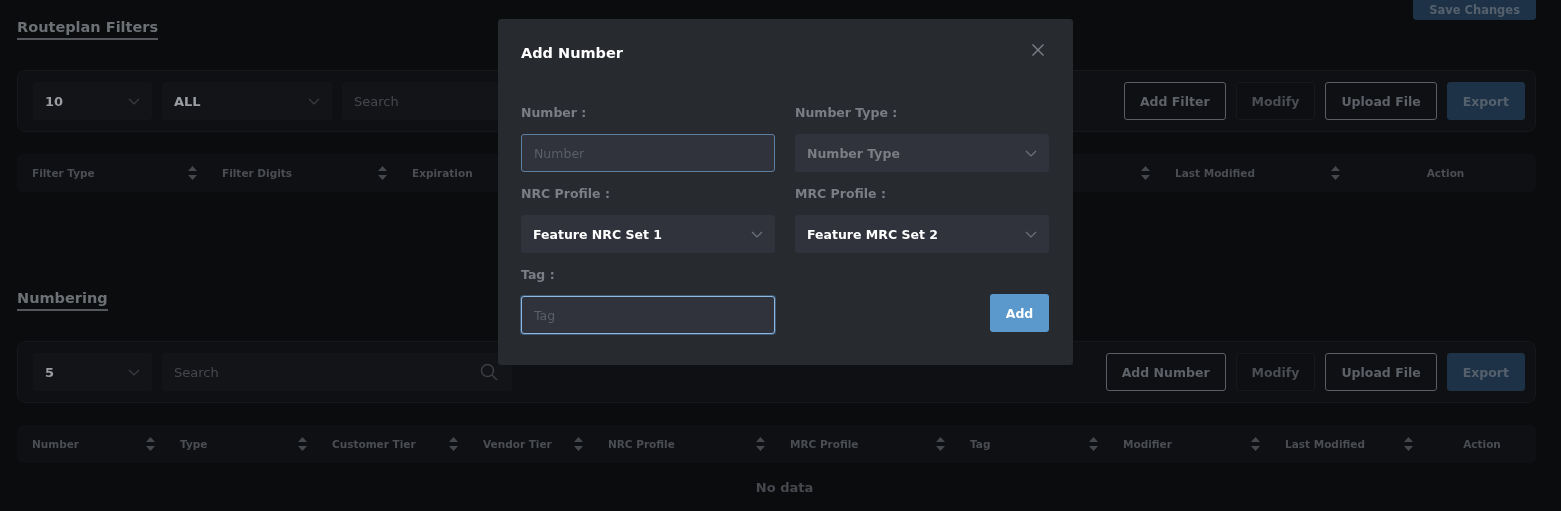 This screenshot has height=511, width=1561. What do you see at coordinates (92, 372) in the screenshot?
I see `select-dropdown: 5` at bounding box center [92, 372].